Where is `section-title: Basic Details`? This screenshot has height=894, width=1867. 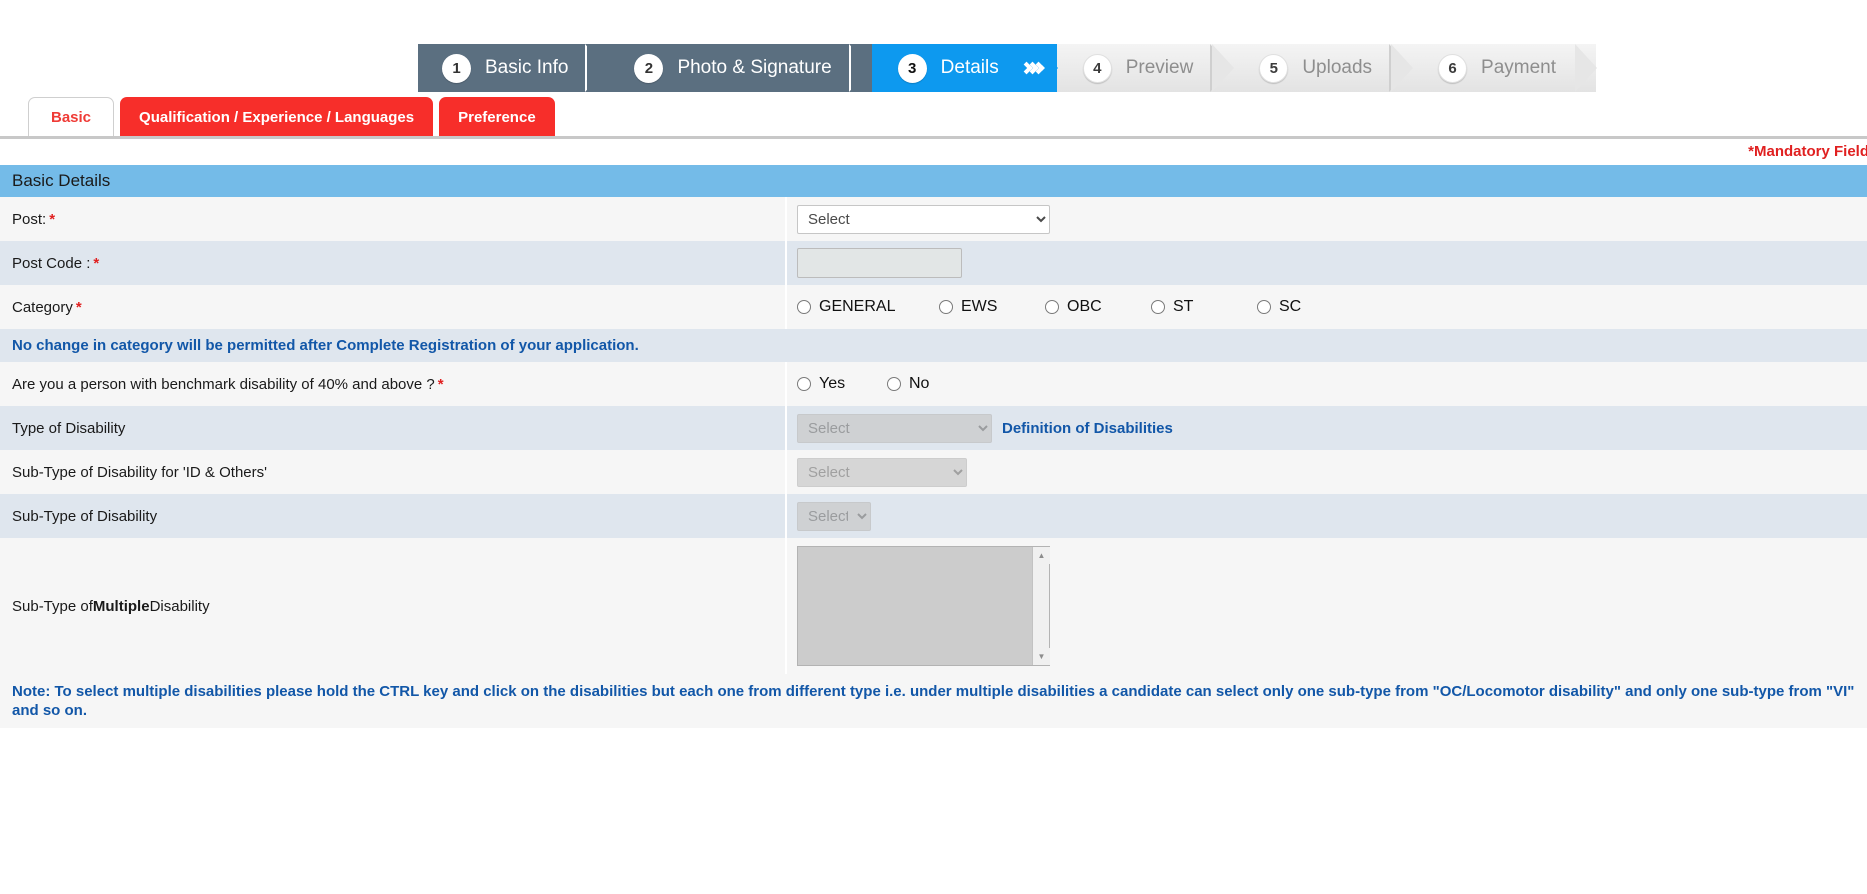
section-title: Basic Details is located at coordinates (61, 180).